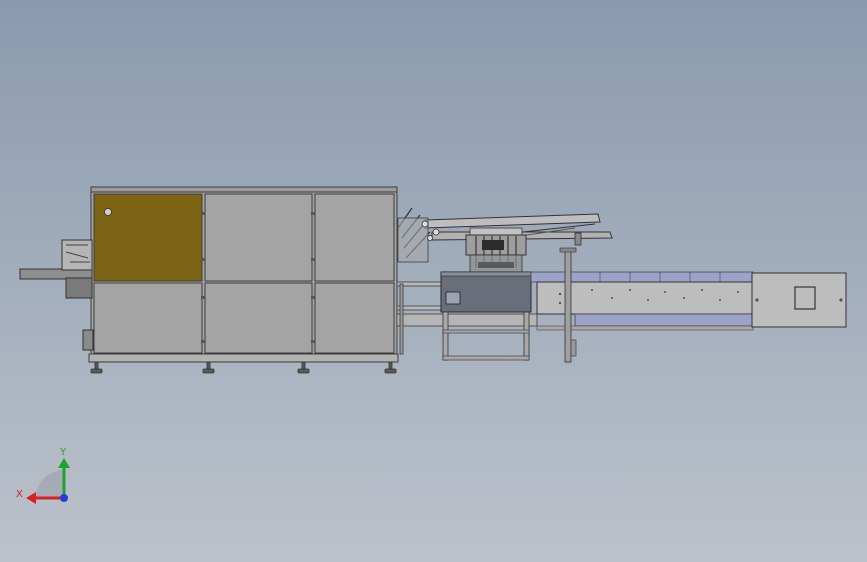  What do you see at coordinates (243, 358) in the screenshot?
I see `cabinet-base` at bounding box center [243, 358].